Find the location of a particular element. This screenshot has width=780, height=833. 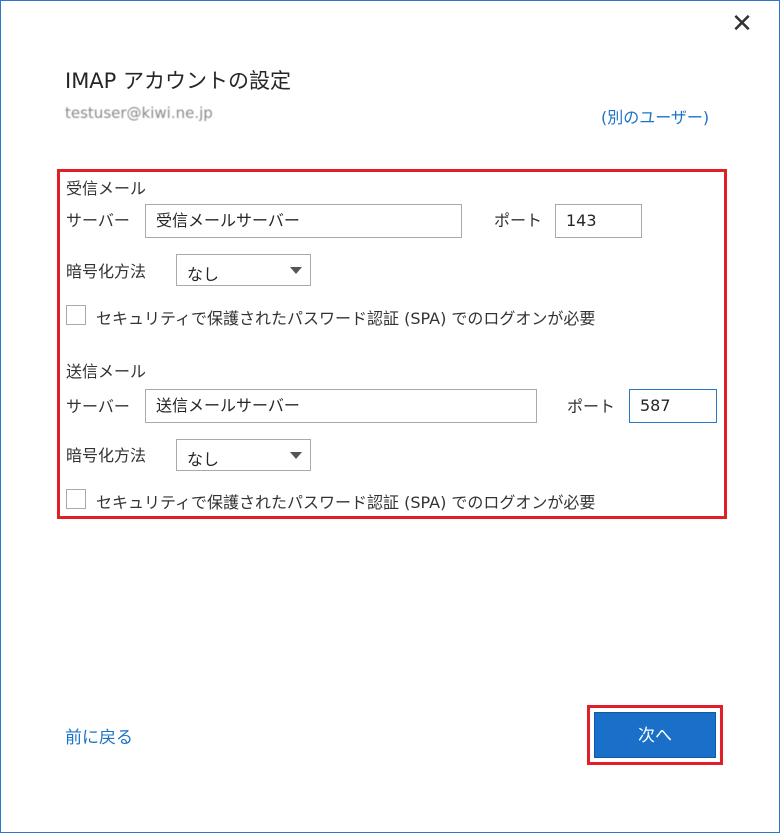

dialog-title: IMAP アカウントの設定 is located at coordinates (178, 81).